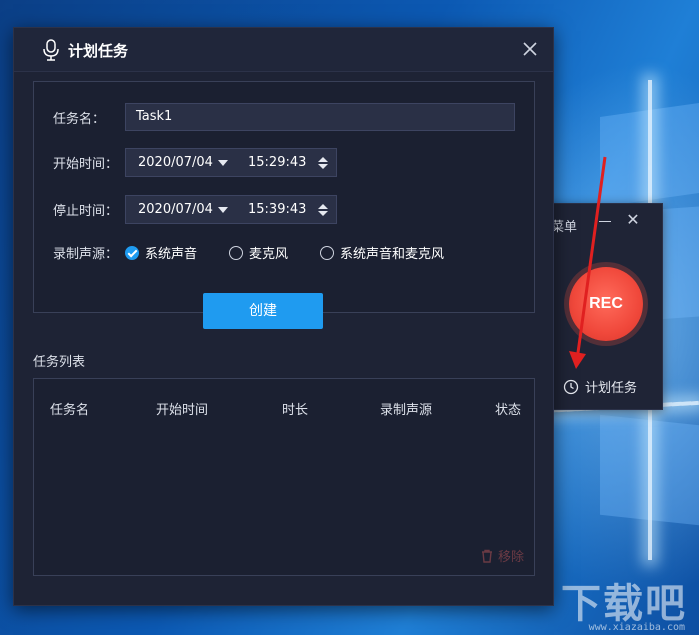  I want to click on stop-datetime-picker: 2020/07/04 15:39:43, so click(231, 209).